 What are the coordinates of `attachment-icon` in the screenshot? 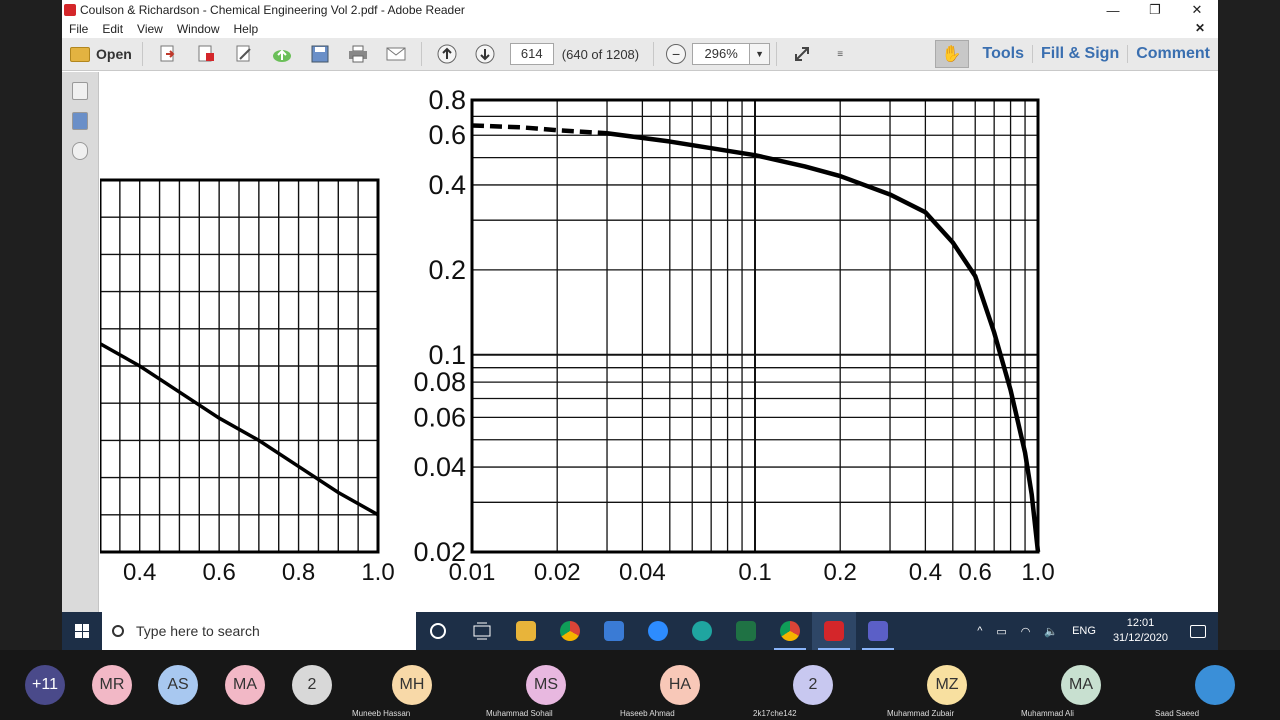 It's located at (80, 151).